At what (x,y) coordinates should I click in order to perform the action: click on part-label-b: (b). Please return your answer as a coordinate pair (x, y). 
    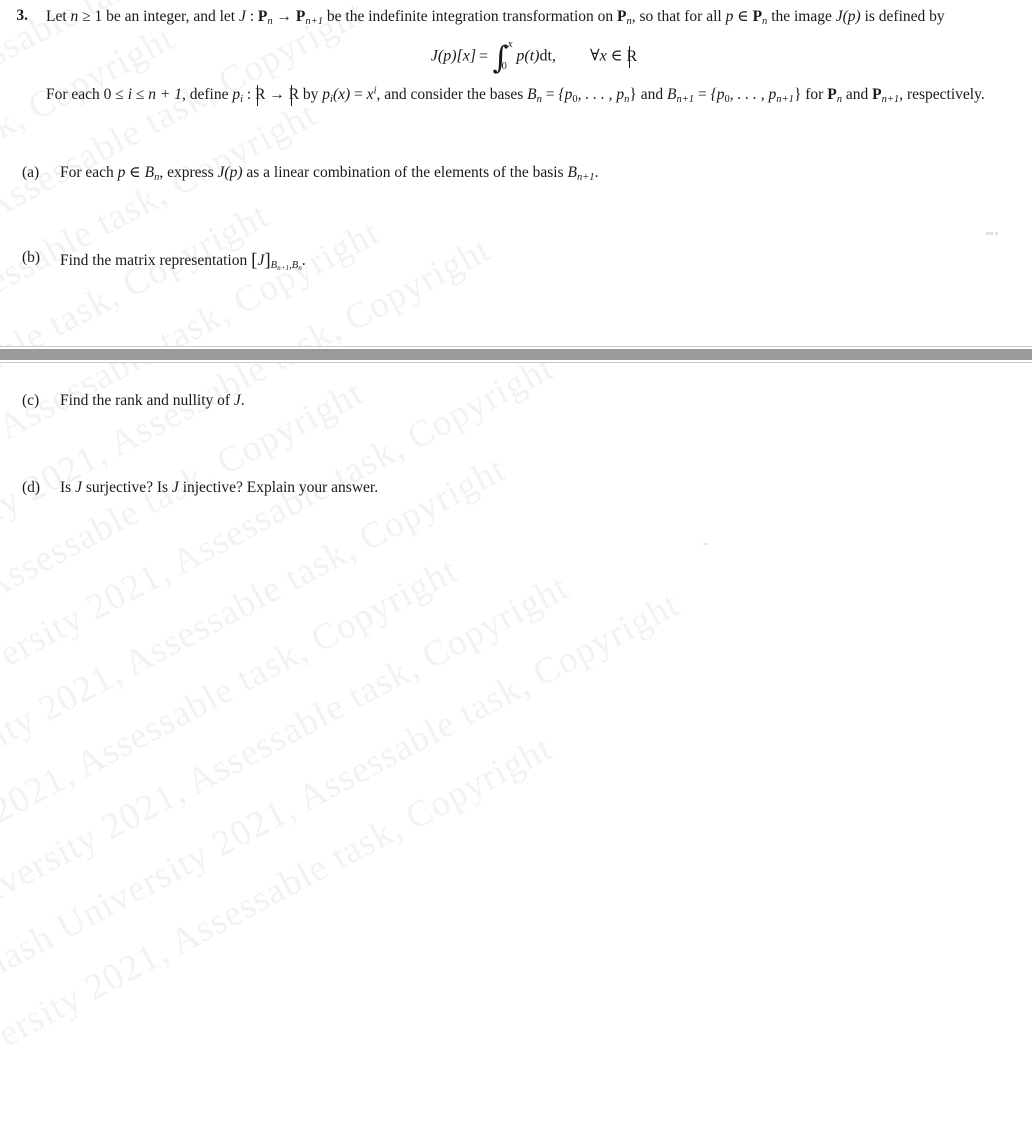
    Looking at the image, I should click on (31, 257).